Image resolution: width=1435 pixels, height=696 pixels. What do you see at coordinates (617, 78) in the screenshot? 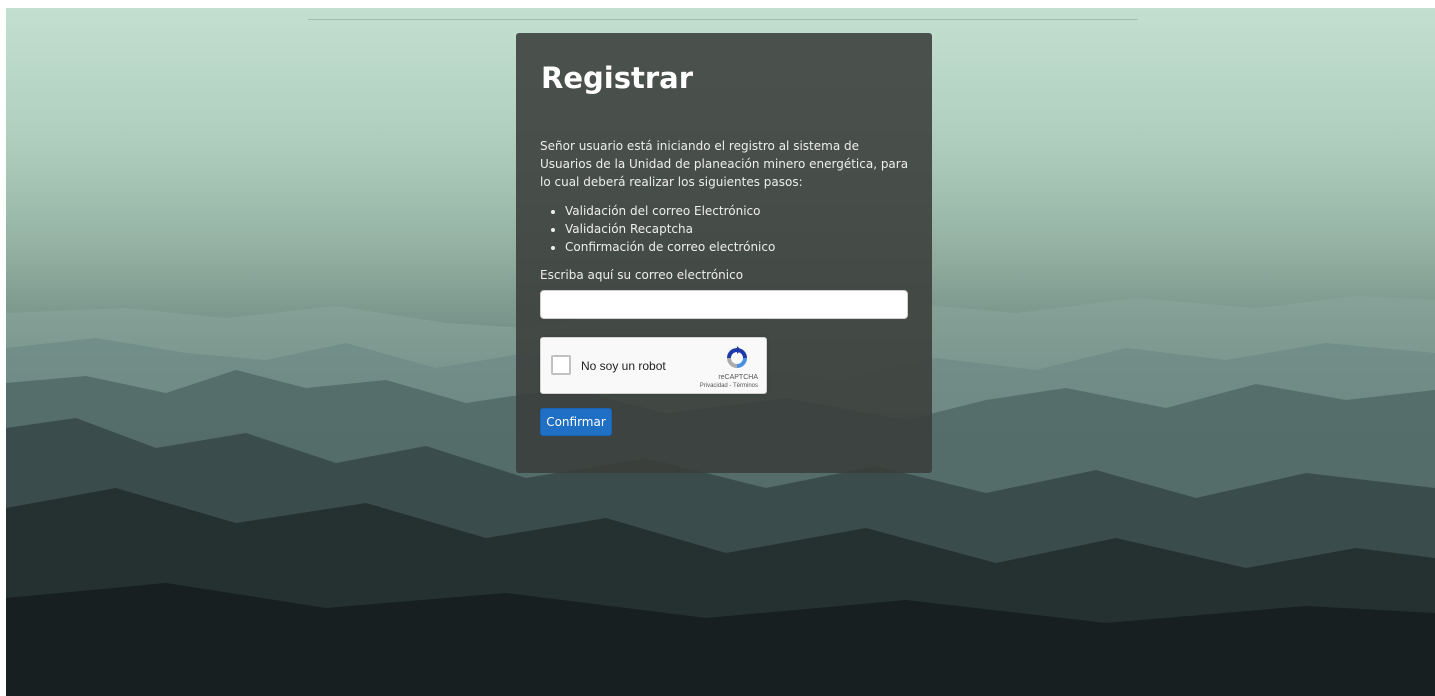
I see `page-title: Registrar` at bounding box center [617, 78].